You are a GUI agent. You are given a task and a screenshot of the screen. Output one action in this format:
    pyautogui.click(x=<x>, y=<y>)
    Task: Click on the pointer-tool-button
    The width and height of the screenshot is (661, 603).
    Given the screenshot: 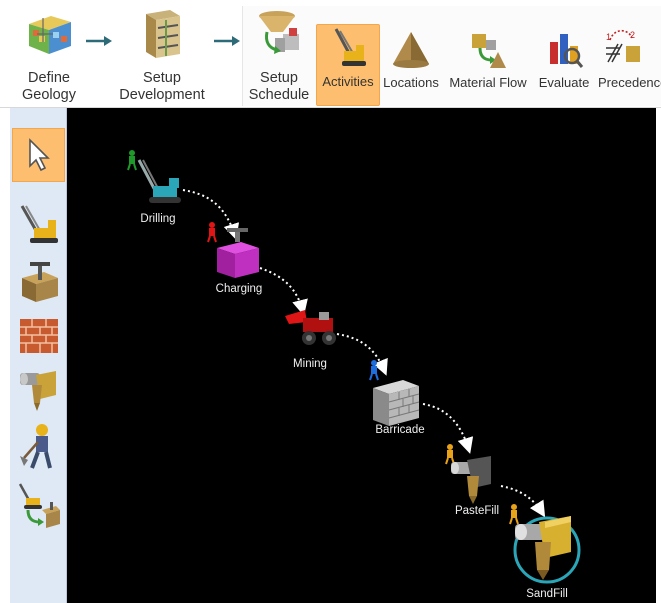 What is the action you would take?
    pyautogui.click(x=38, y=155)
    